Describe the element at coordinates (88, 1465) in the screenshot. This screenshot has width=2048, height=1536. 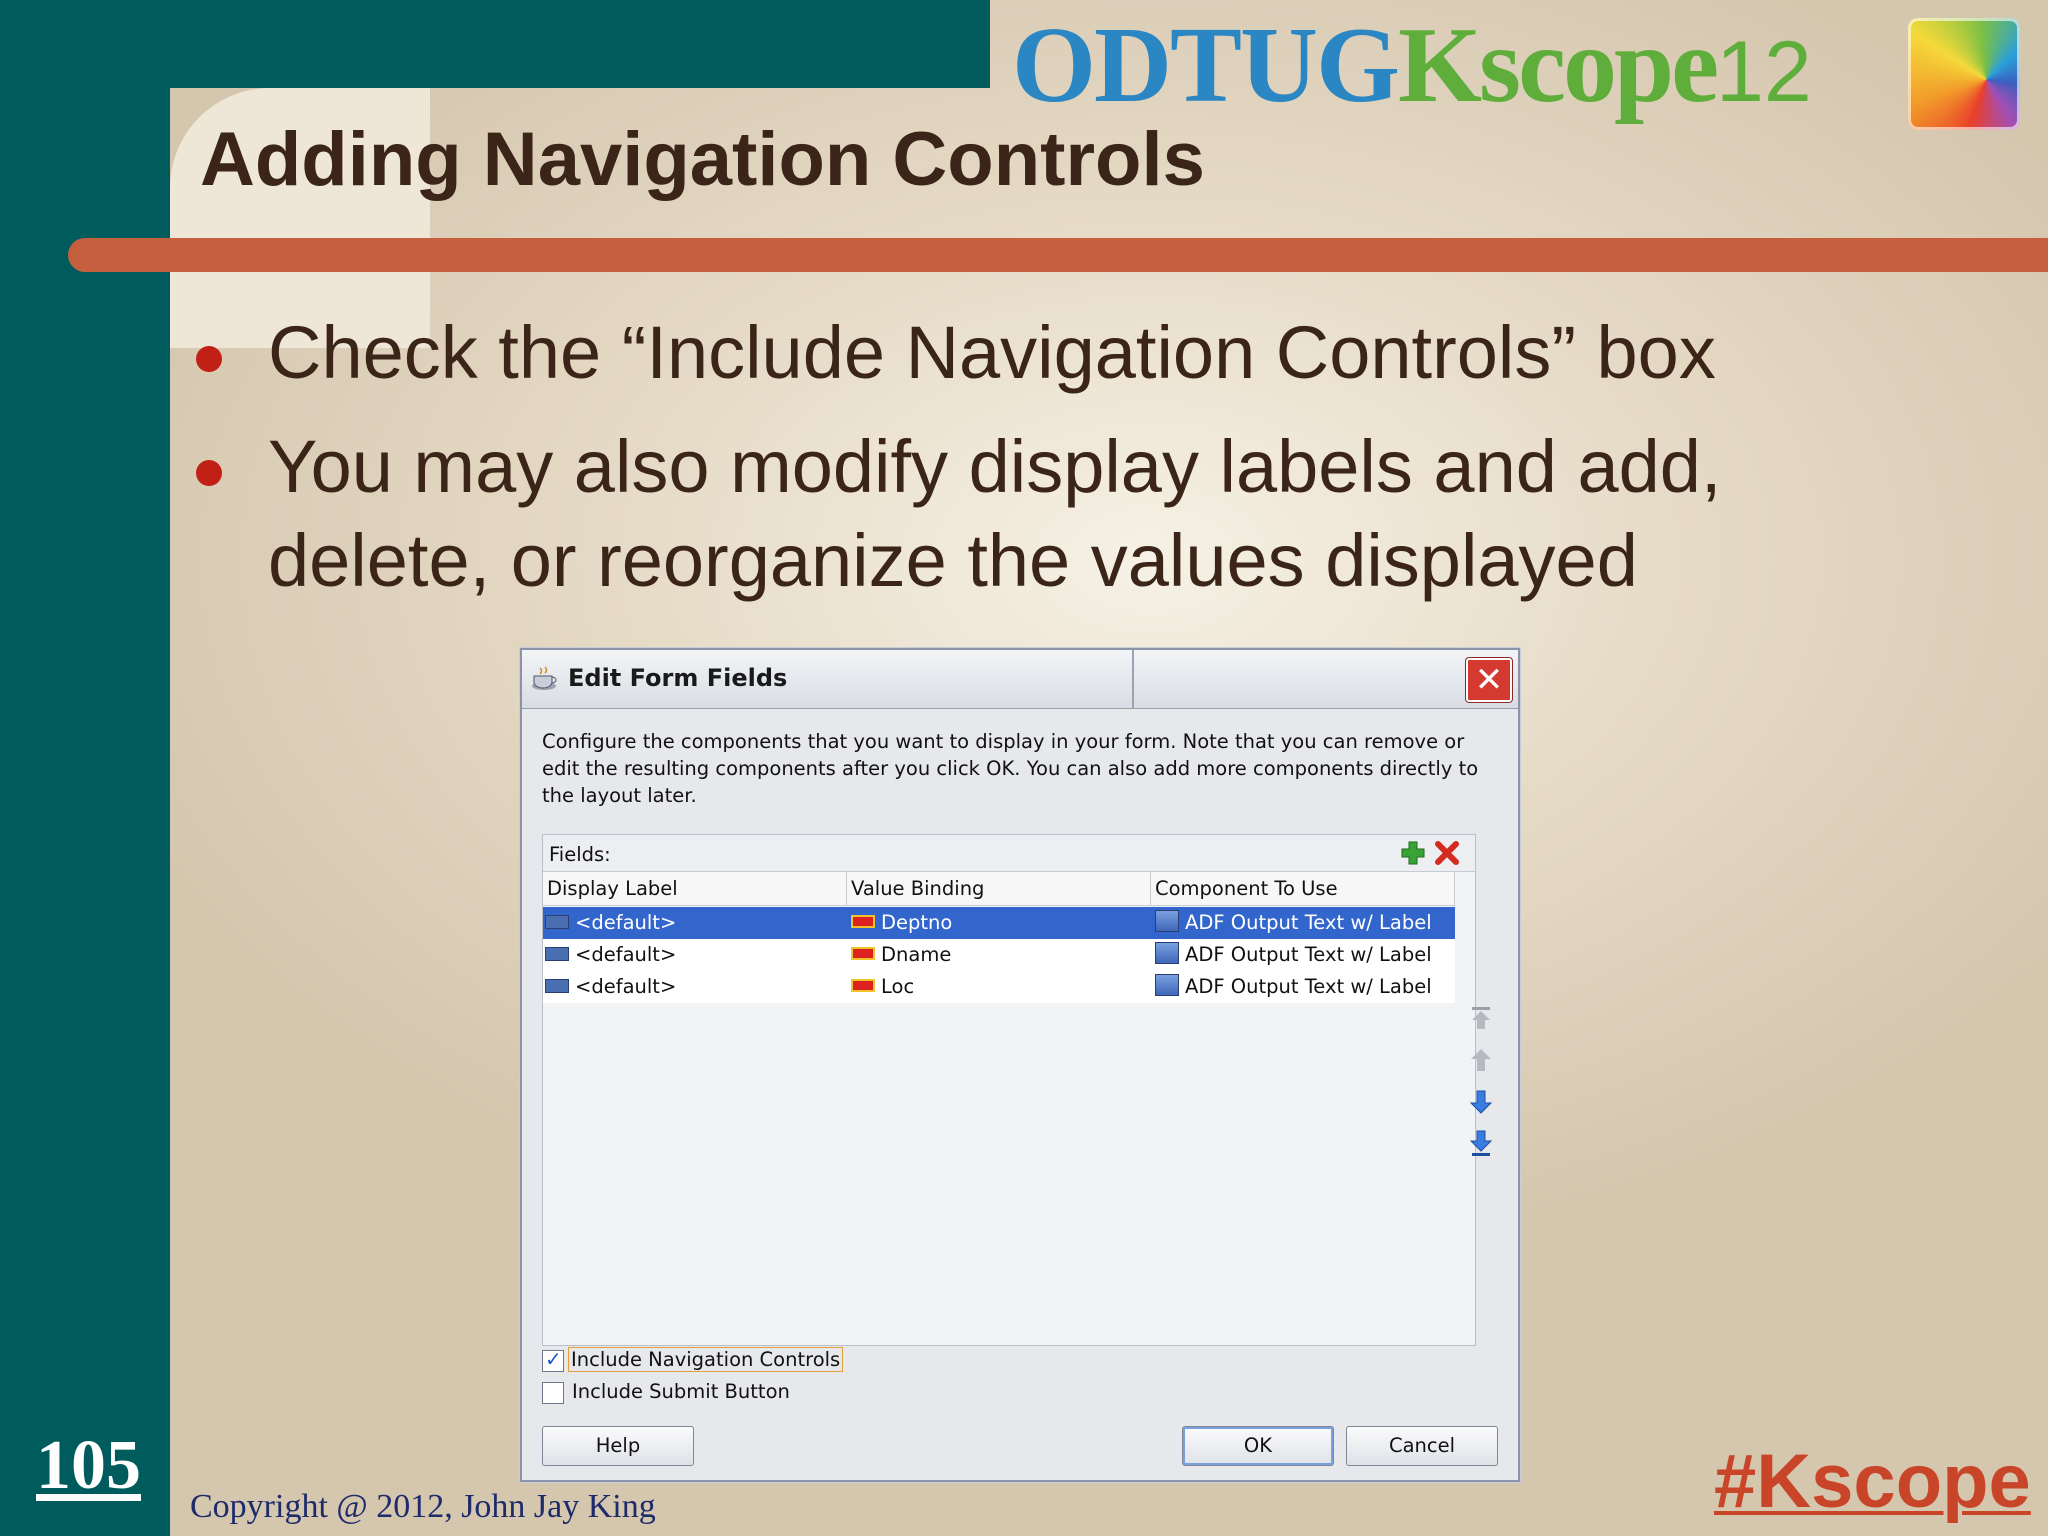
I see `page-number: 105` at that location.